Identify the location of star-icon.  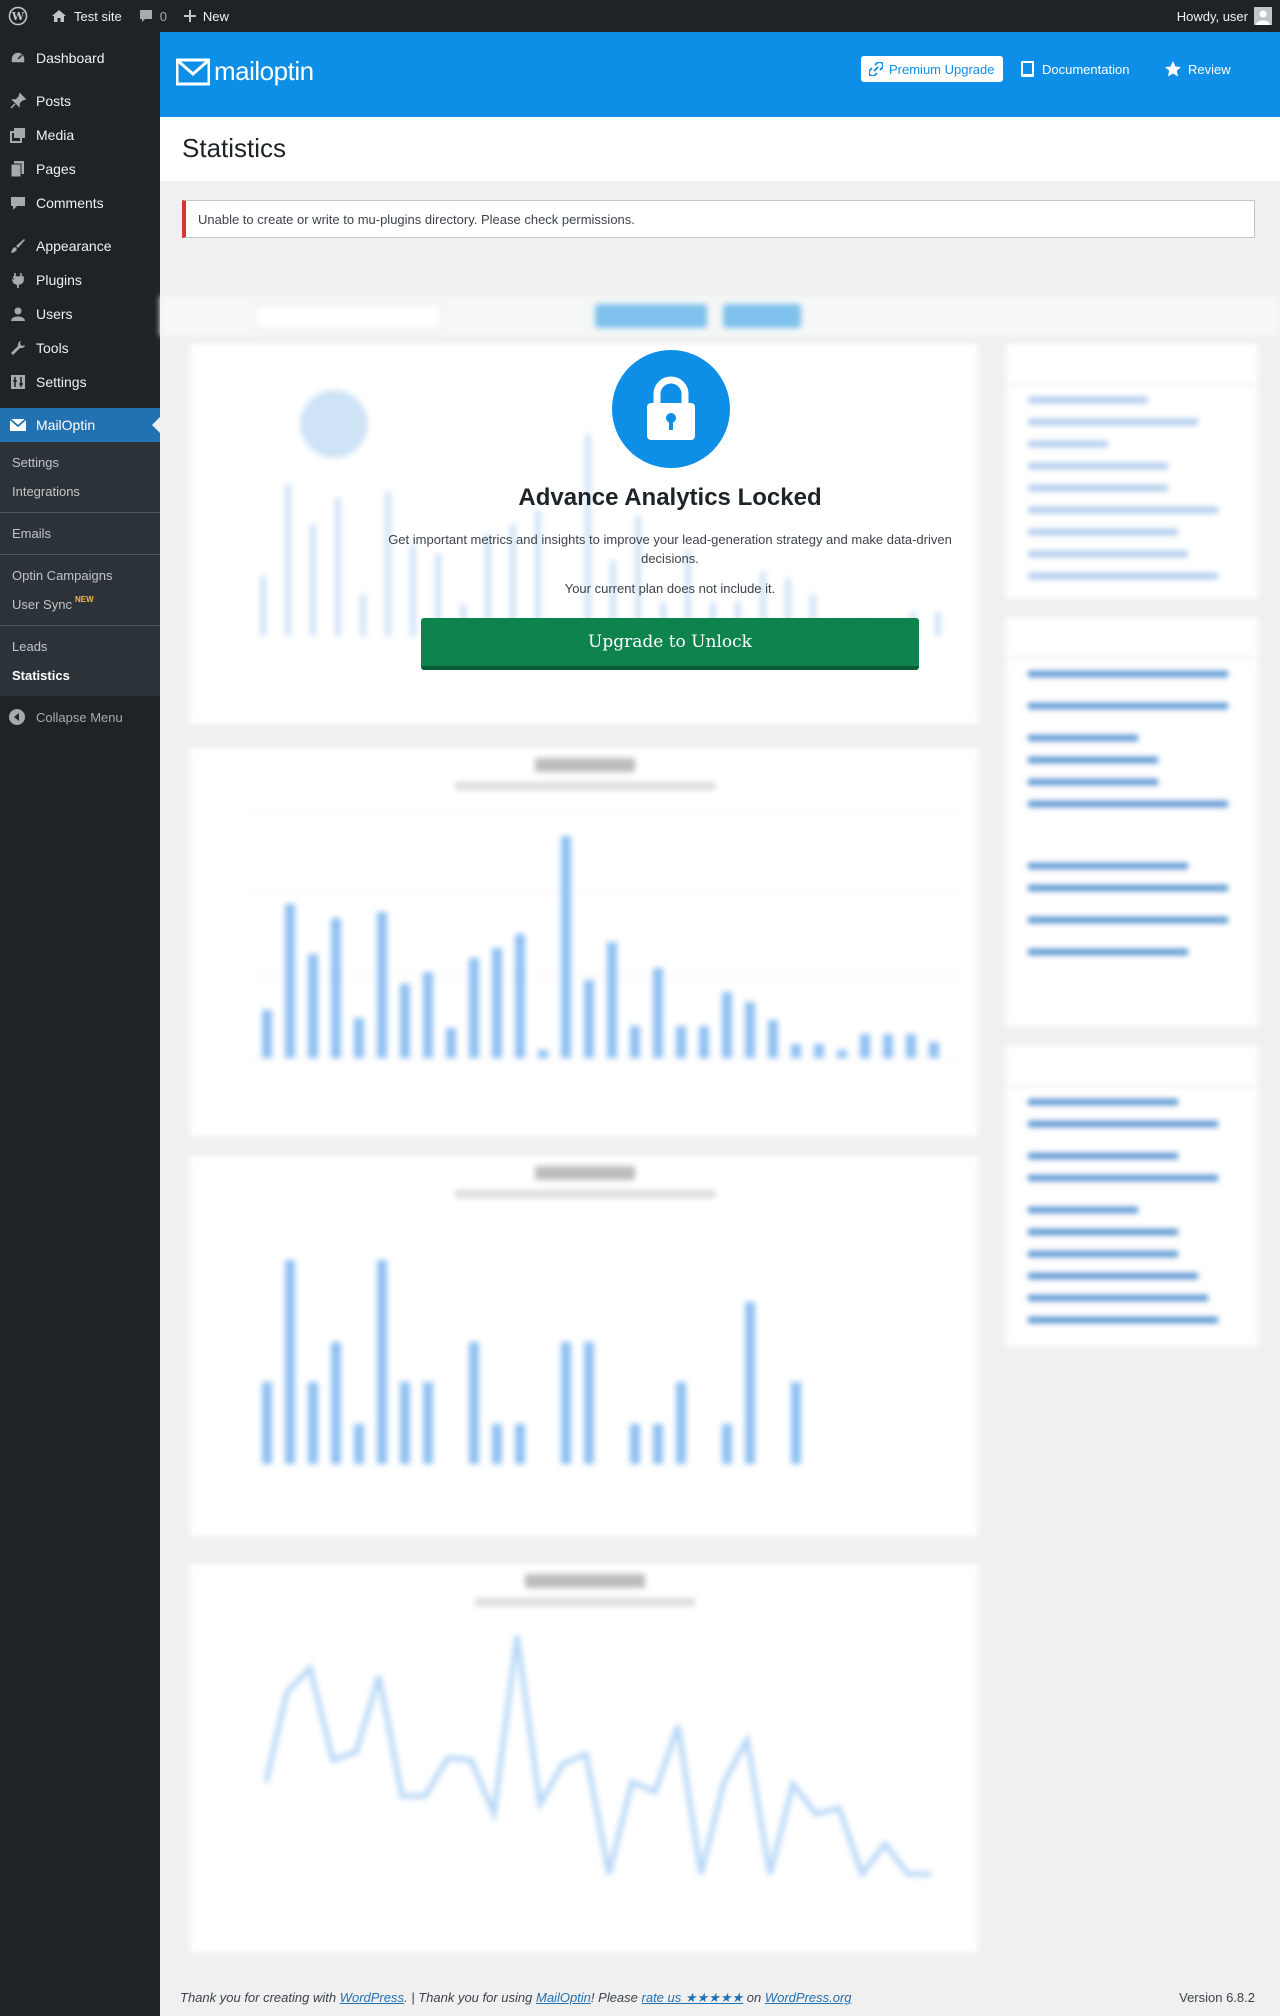
(1173, 69).